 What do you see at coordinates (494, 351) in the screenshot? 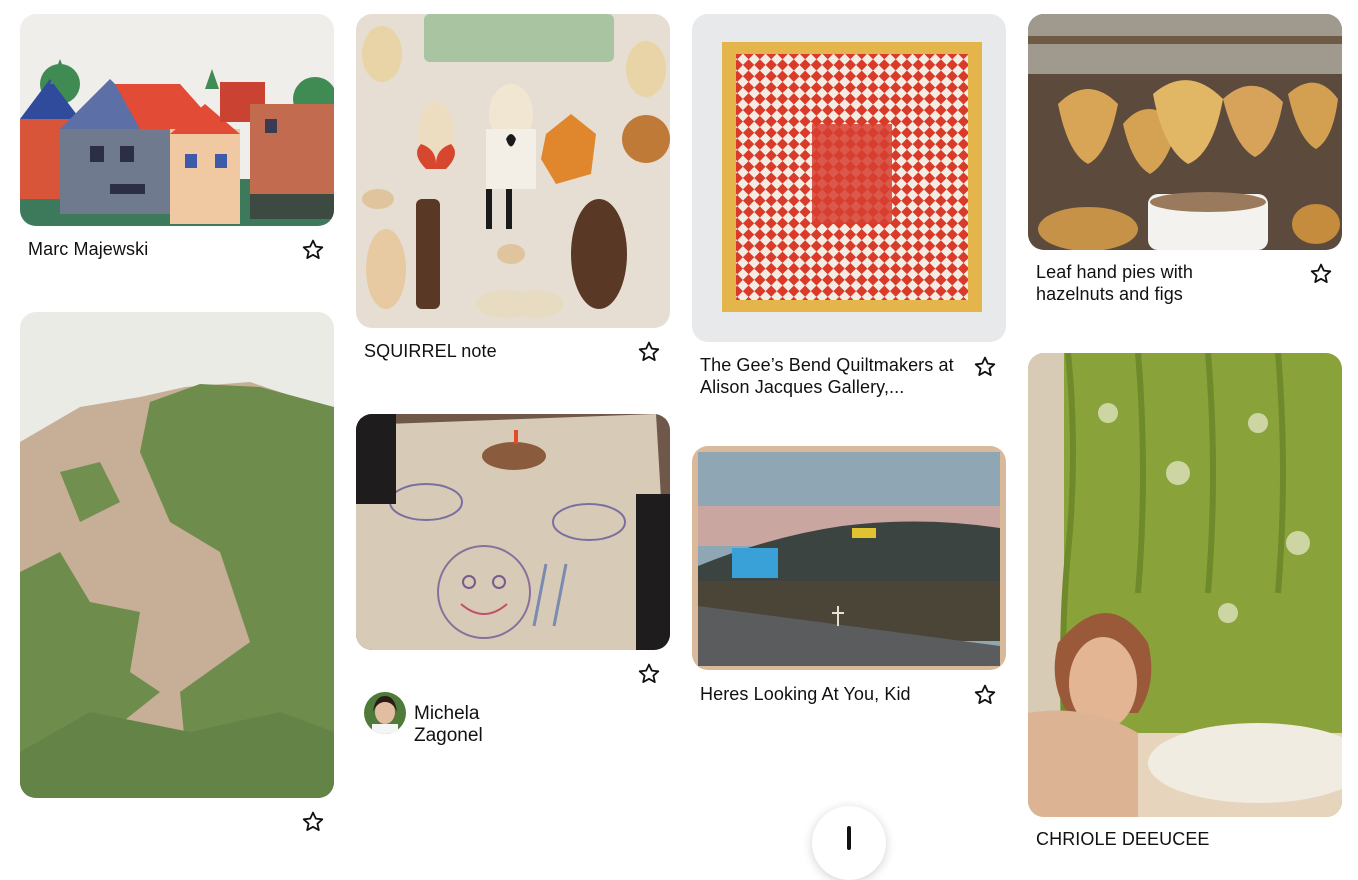
I see `pin-title: SQUIRREL note` at bounding box center [494, 351].